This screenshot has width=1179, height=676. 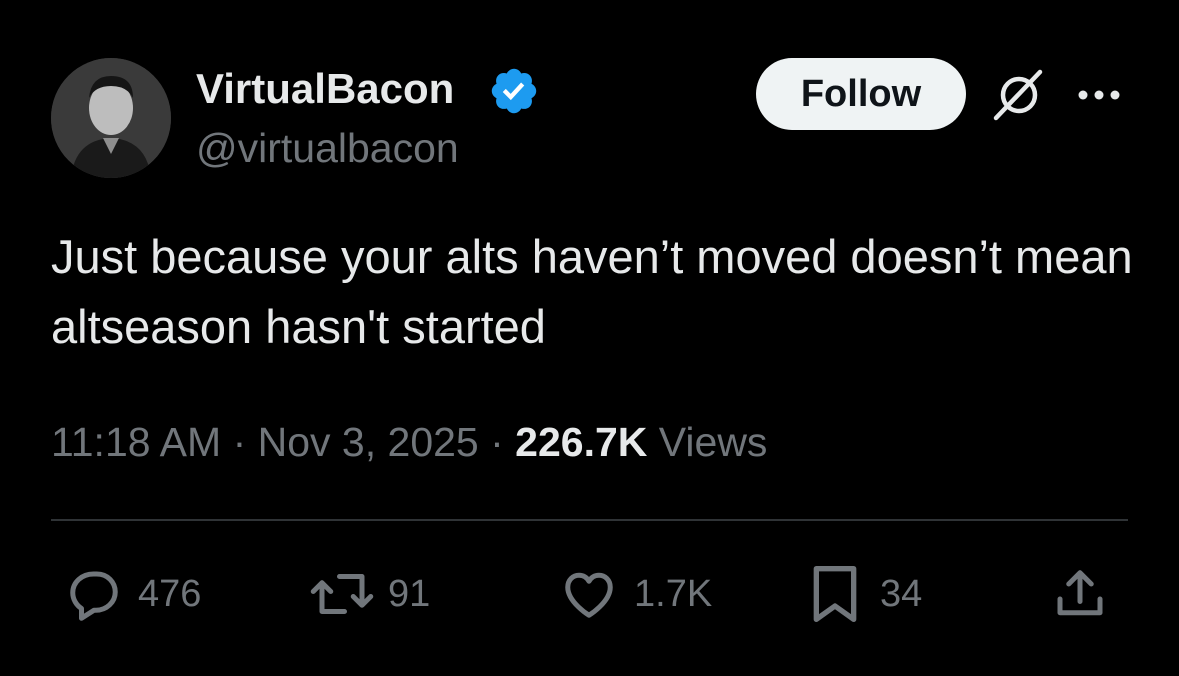 What do you see at coordinates (713, 442) in the screenshot?
I see `views-label: Views` at bounding box center [713, 442].